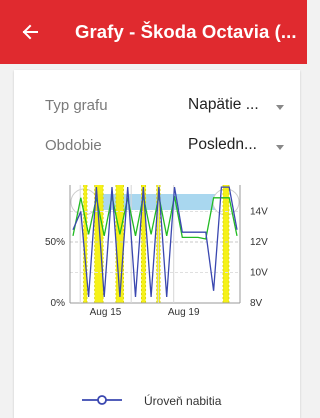 This screenshot has height=418, width=320. I want to click on right-axis-tick-label: 10V, so click(259, 273).